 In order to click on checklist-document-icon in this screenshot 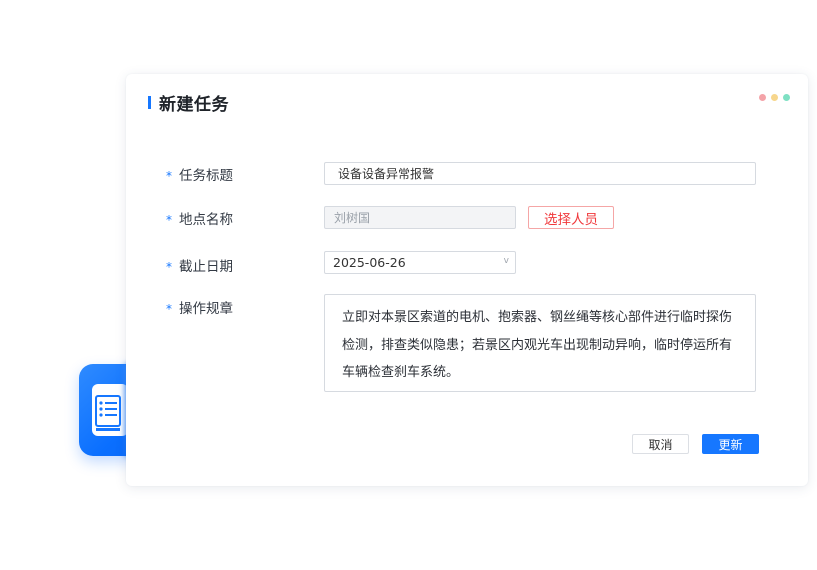, I will do `click(110, 410)`.